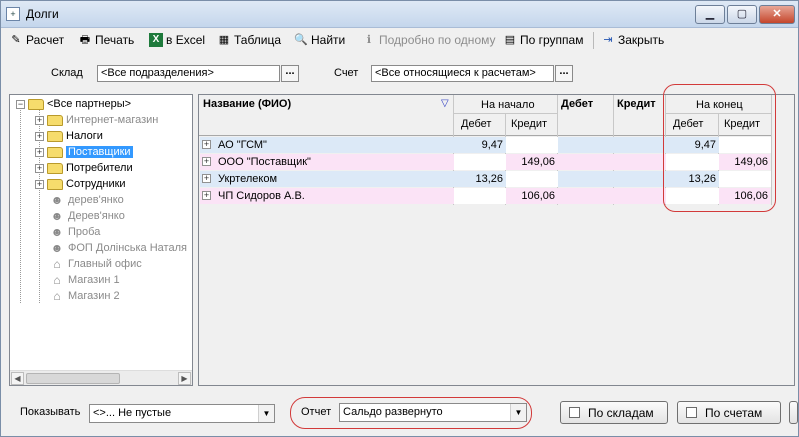 The width and height of the screenshot is (799, 437). Describe the element at coordinates (84, 232) in the screenshot. I see `tree-item-label: Проба` at that location.